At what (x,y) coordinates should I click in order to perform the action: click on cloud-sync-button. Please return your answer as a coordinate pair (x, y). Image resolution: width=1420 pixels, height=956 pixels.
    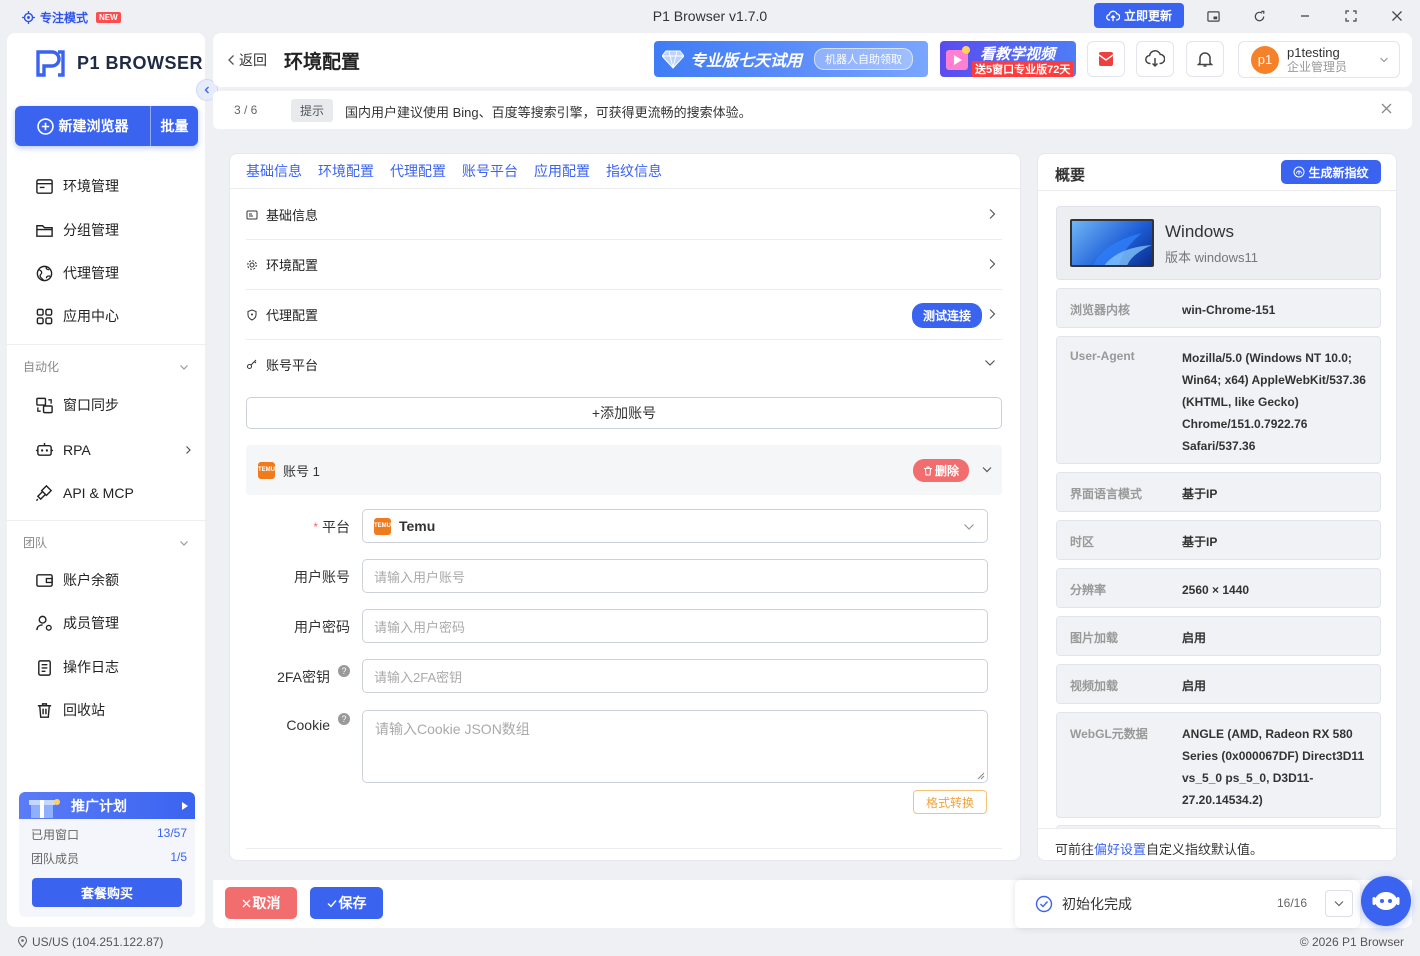
    Looking at the image, I should click on (1155, 59).